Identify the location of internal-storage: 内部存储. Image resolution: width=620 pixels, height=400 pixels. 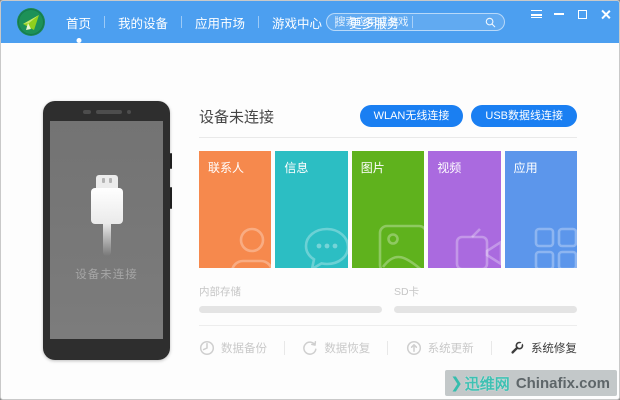
(290, 298).